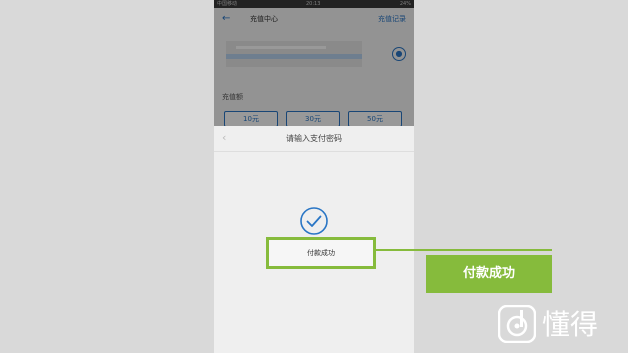 Image resolution: width=628 pixels, height=353 pixels. I want to click on brand-name: 懂得, so click(570, 324).